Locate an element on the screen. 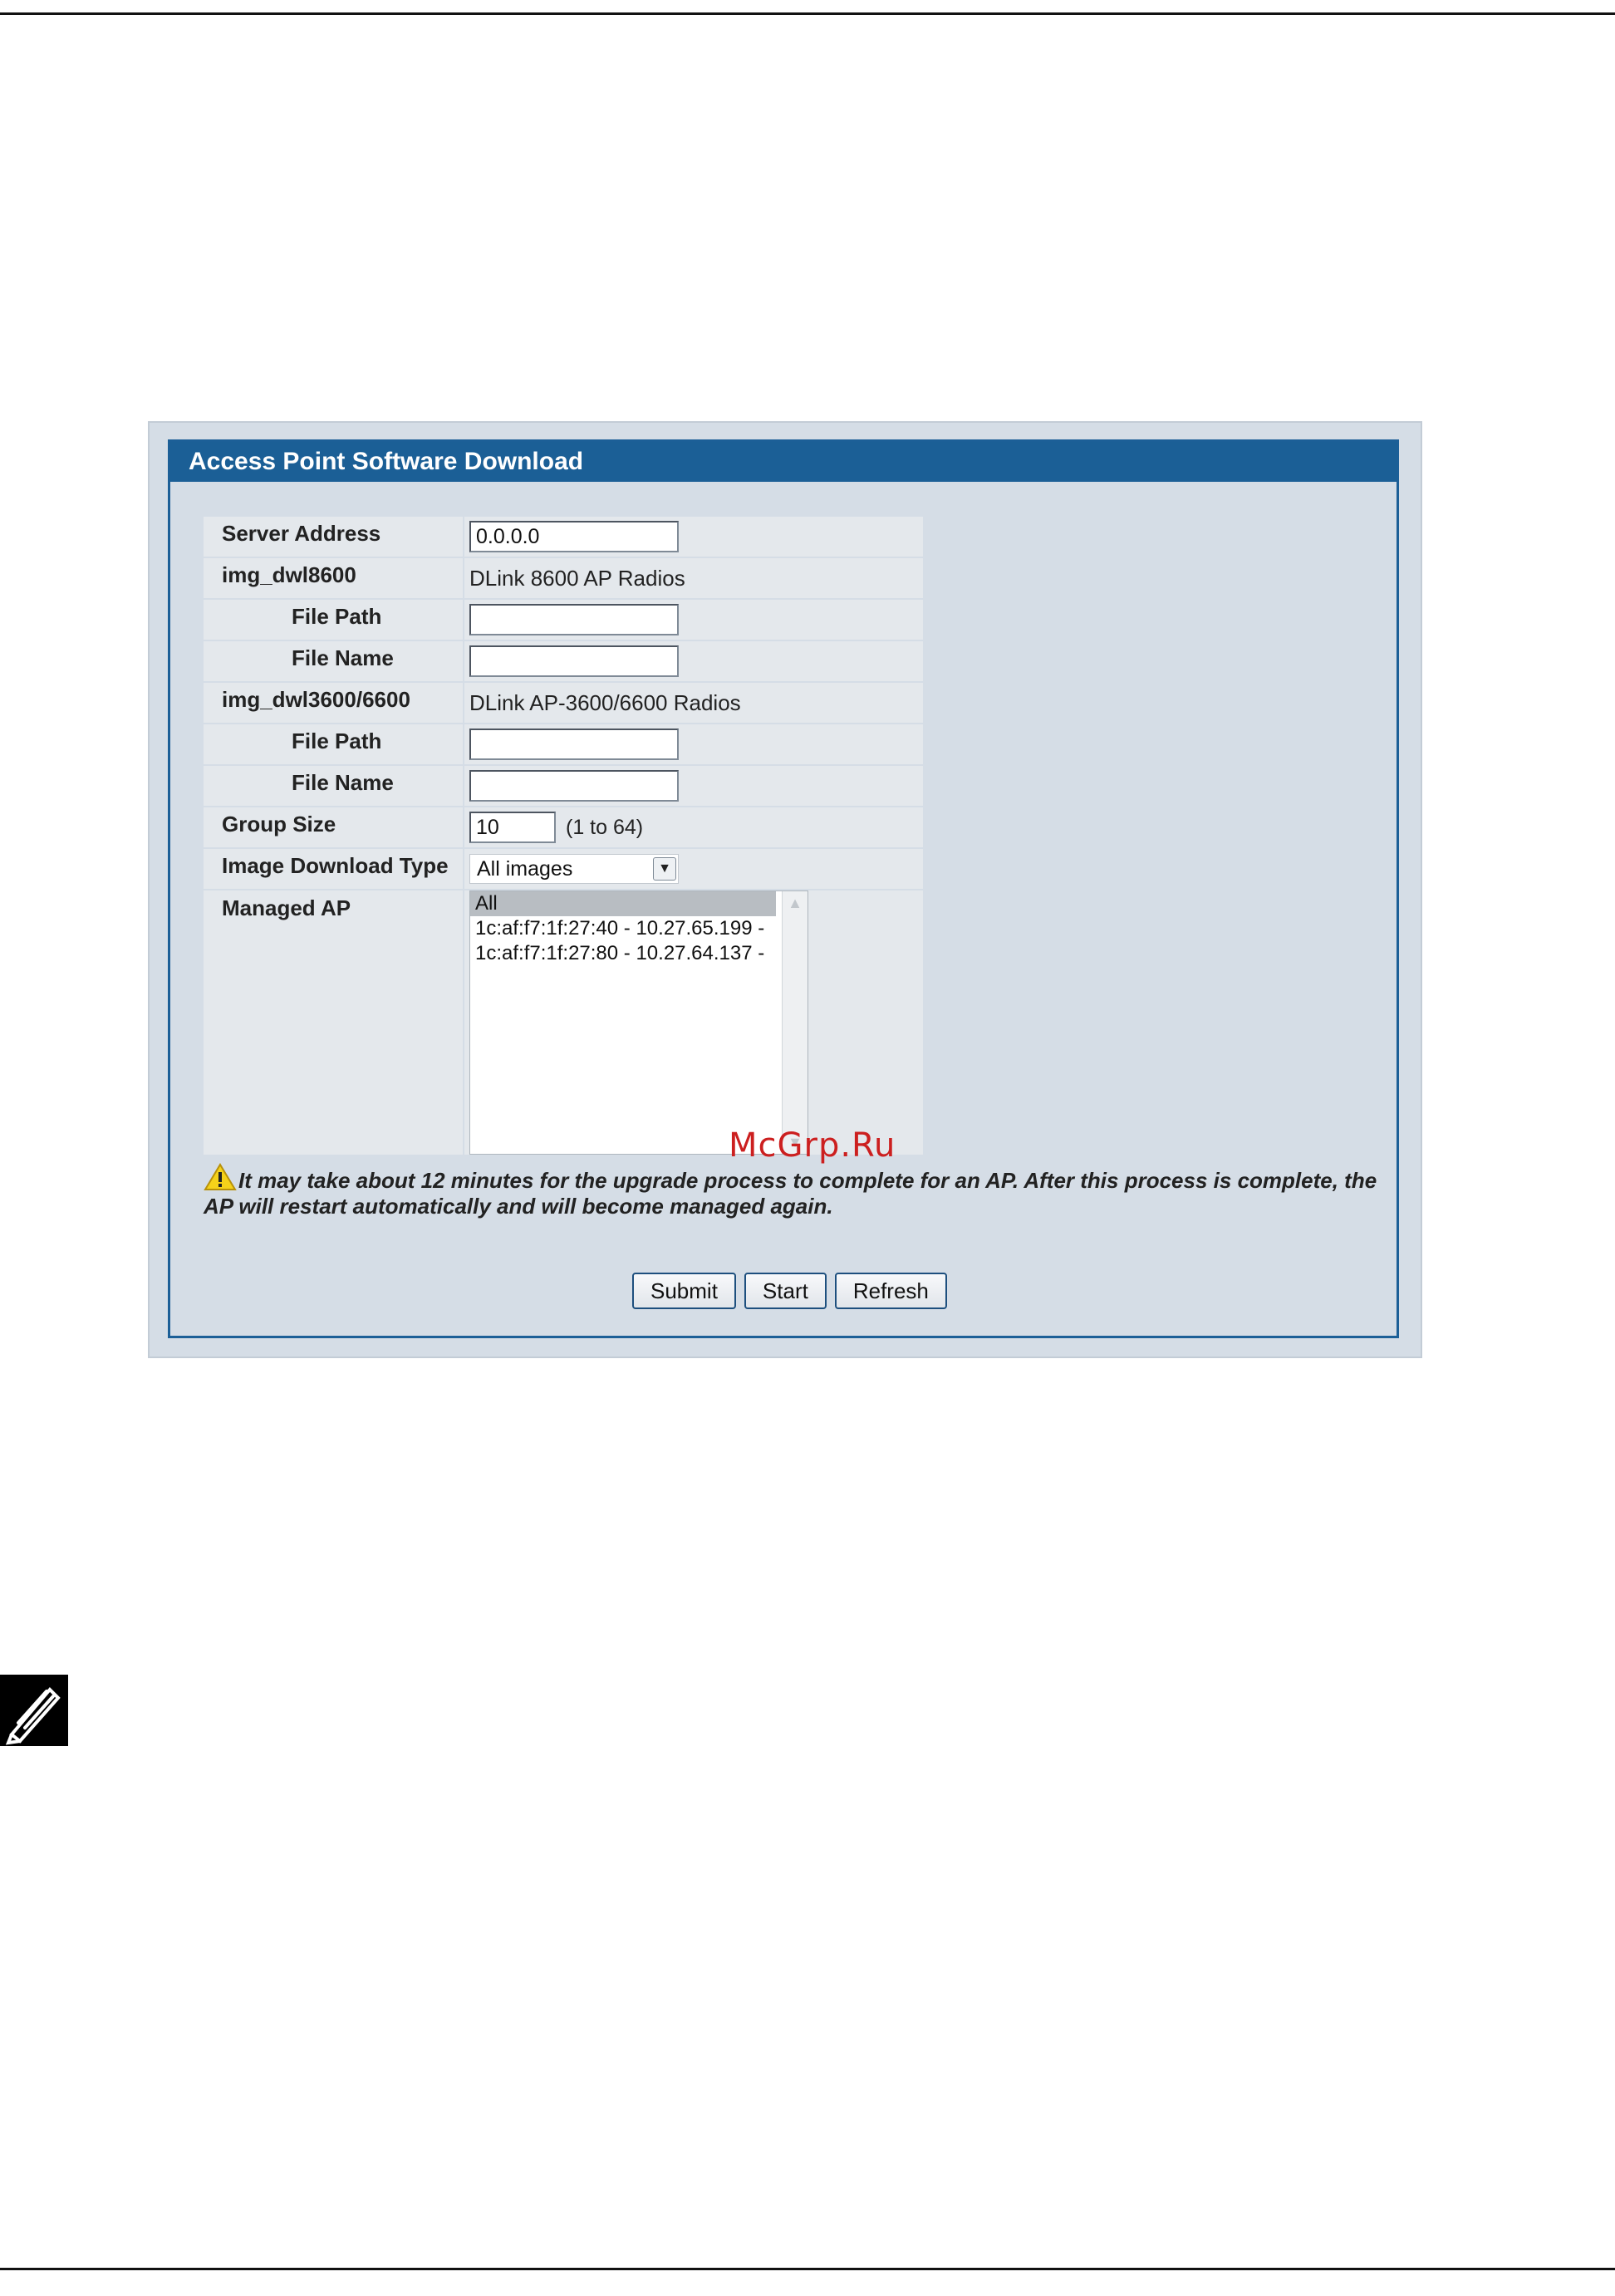 This screenshot has height=2296, width=1615. pencil-note-icon is located at coordinates (34, 1710).